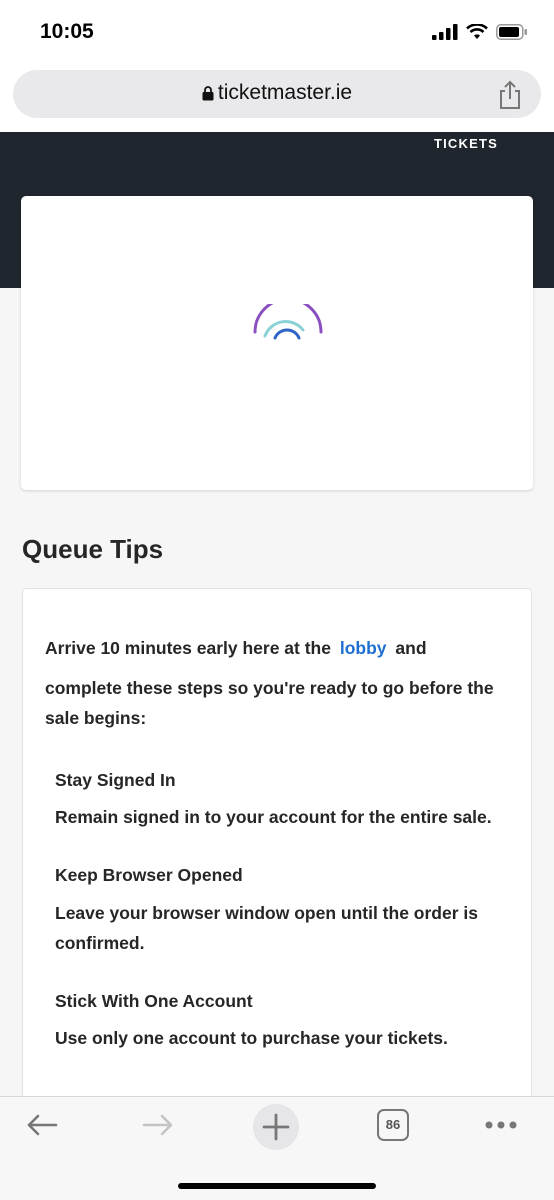 Image resolution: width=554 pixels, height=1200 pixels. Describe the element at coordinates (466, 143) in the screenshot. I see `tickets-link: TICKETS` at that location.